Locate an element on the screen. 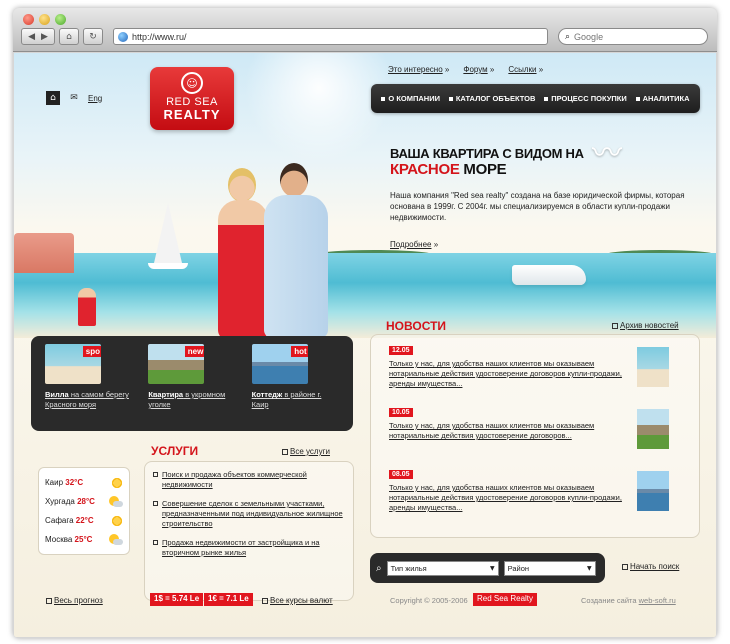 The height and width of the screenshot is (644, 730). news-date: 08.05 is located at coordinates (401, 474).